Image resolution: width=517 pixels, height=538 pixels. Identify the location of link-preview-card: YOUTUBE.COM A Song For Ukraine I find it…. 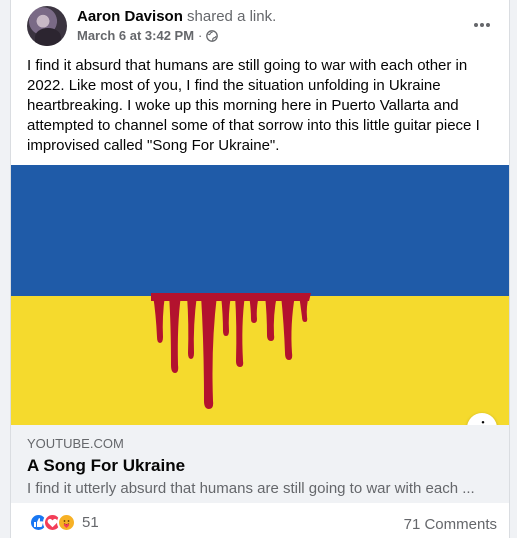
(260, 464).